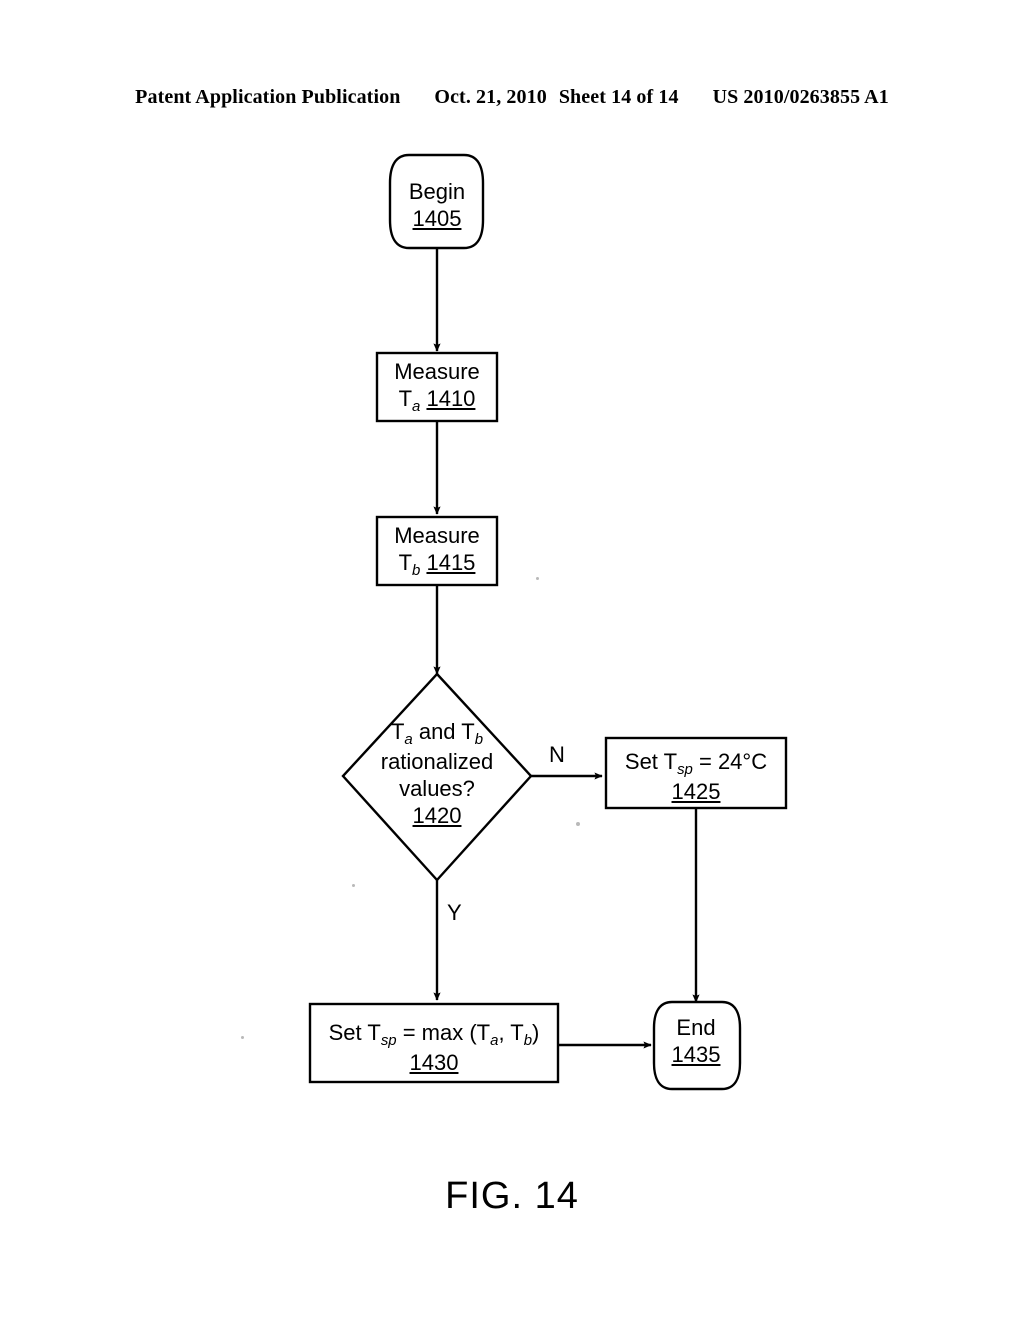 This screenshot has height=1320, width=1024. Describe the element at coordinates (436, 201) in the screenshot. I see `begin-node-shape` at that location.